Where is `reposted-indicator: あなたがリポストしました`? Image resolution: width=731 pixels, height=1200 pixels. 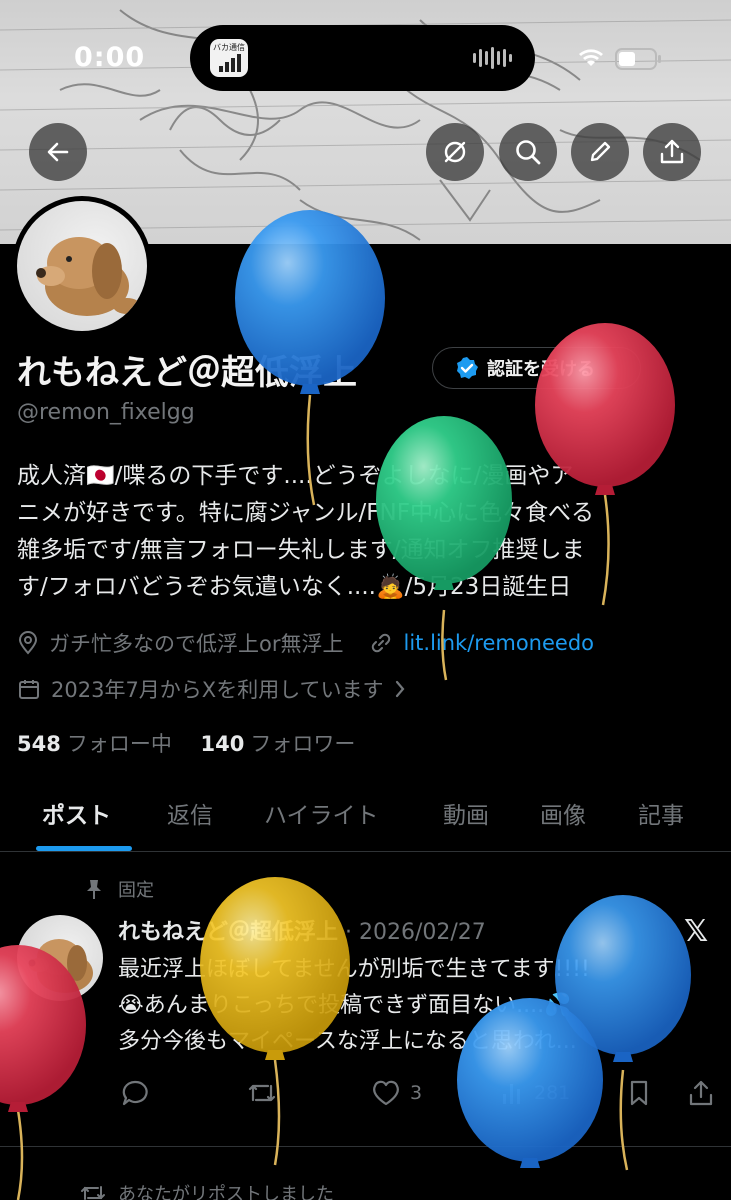 reposted-indicator: あなたがリポストしました is located at coordinates (207, 1190).